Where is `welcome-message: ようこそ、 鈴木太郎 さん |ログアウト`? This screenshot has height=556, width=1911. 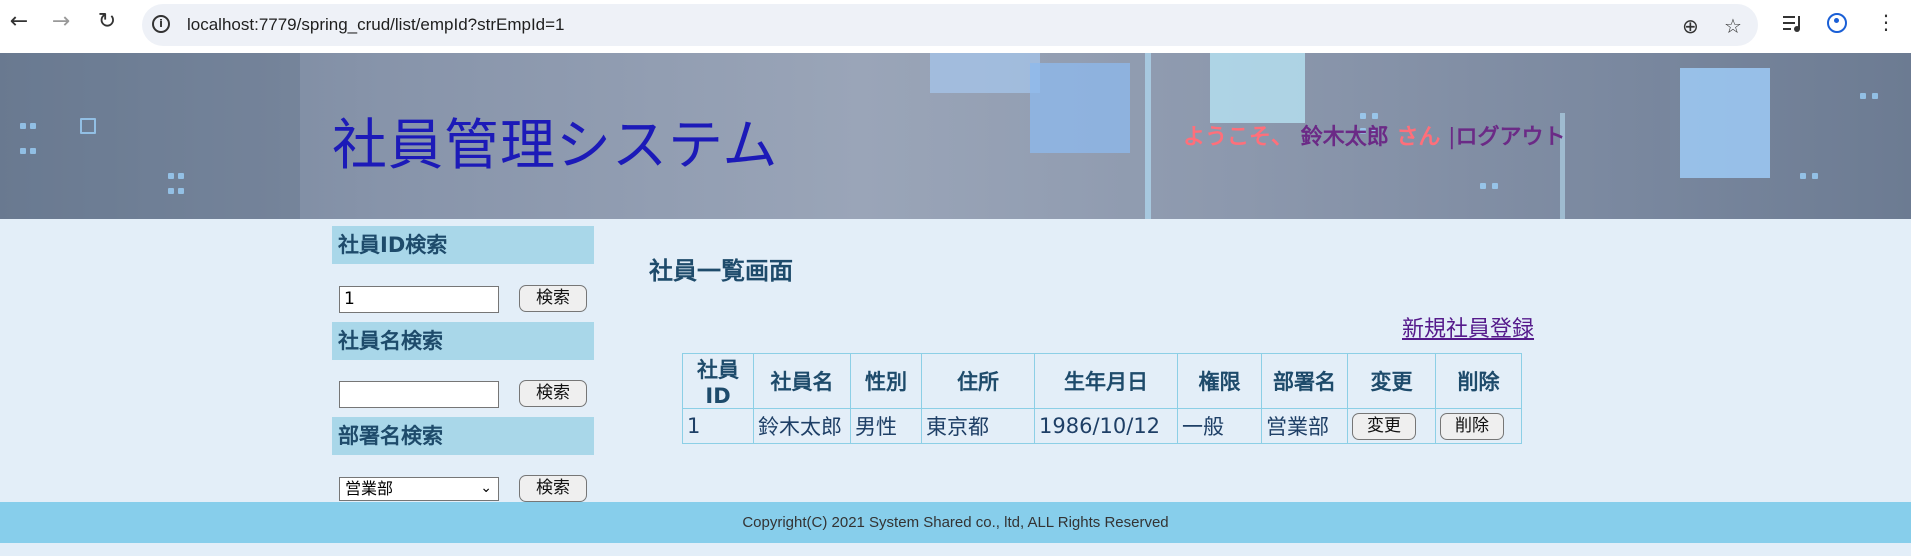 welcome-message: ようこそ、 鈴木太郎 さん |ログアウト is located at coordinates (1374, 135).